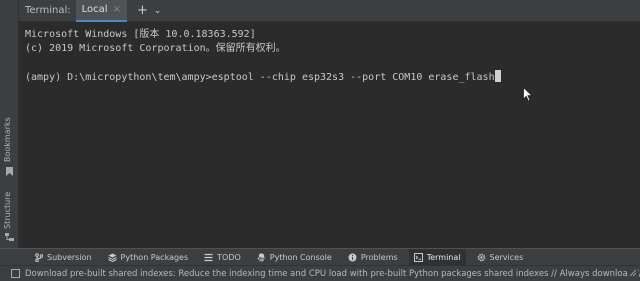 This screenshot has width=640, height=281. Describe the element at coordinates (9, 237) in the screenshot. I see `structure-icon` at that location.